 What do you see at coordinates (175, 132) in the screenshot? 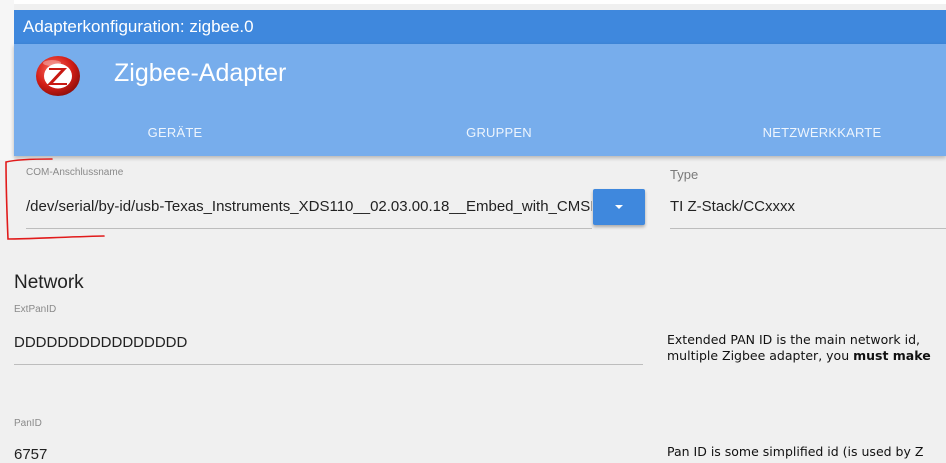
I see `tab-geraete: GERÄTE` at bounding box center [175, 132].